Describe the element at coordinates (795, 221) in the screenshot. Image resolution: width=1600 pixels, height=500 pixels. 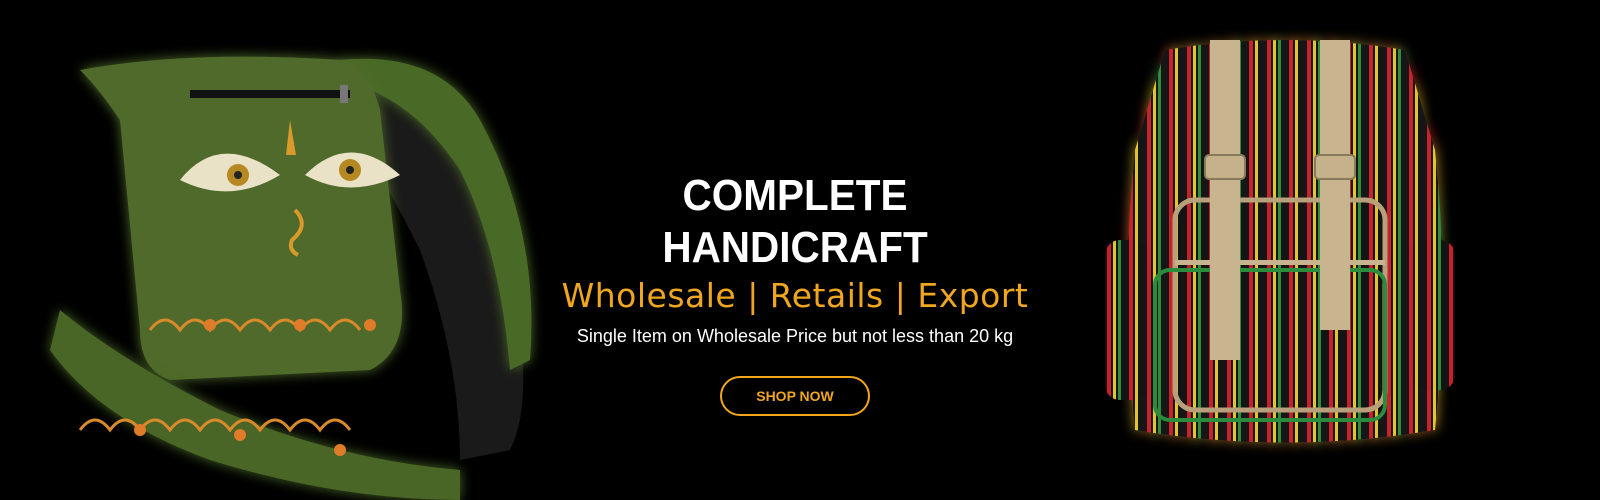
I see `hero-headline: COMPLETE HANDICRAFT` at that location.